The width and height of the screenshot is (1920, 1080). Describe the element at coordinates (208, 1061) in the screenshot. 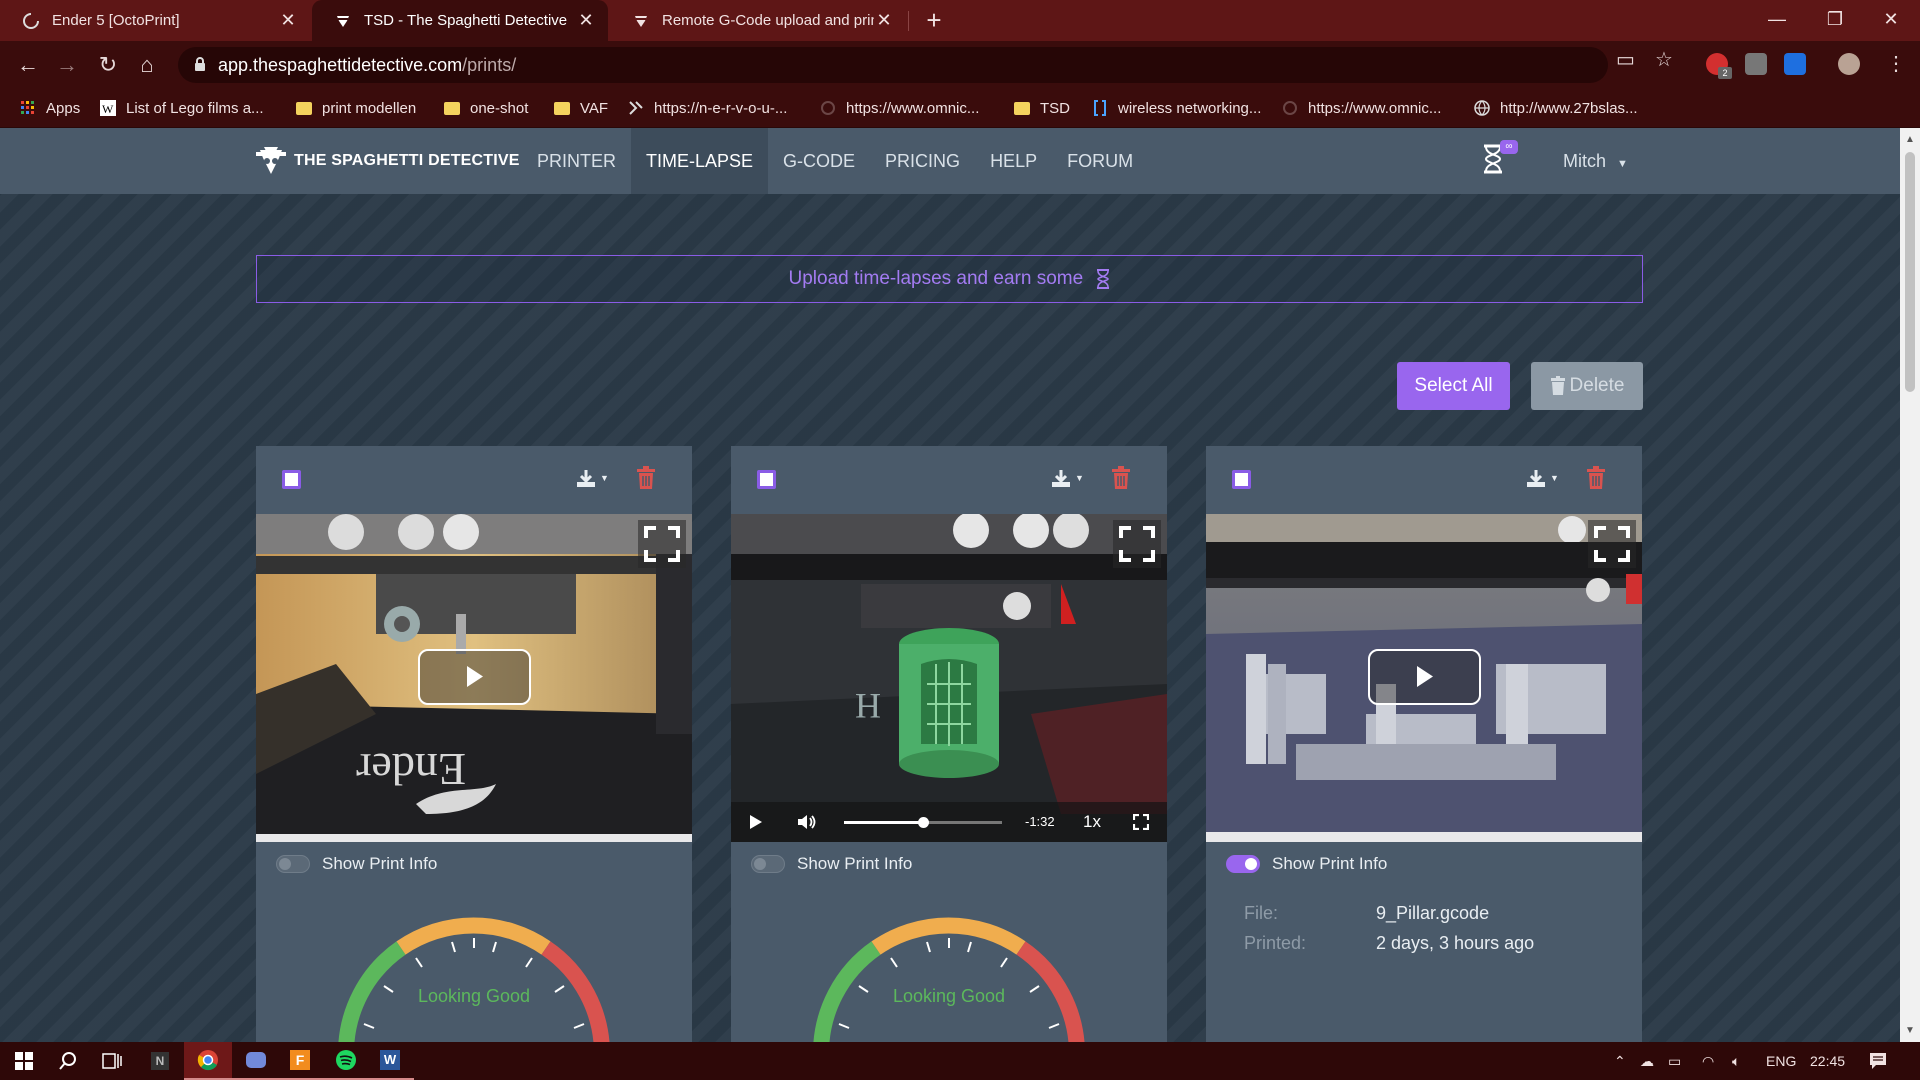

I see `chrome-icon` at that location.